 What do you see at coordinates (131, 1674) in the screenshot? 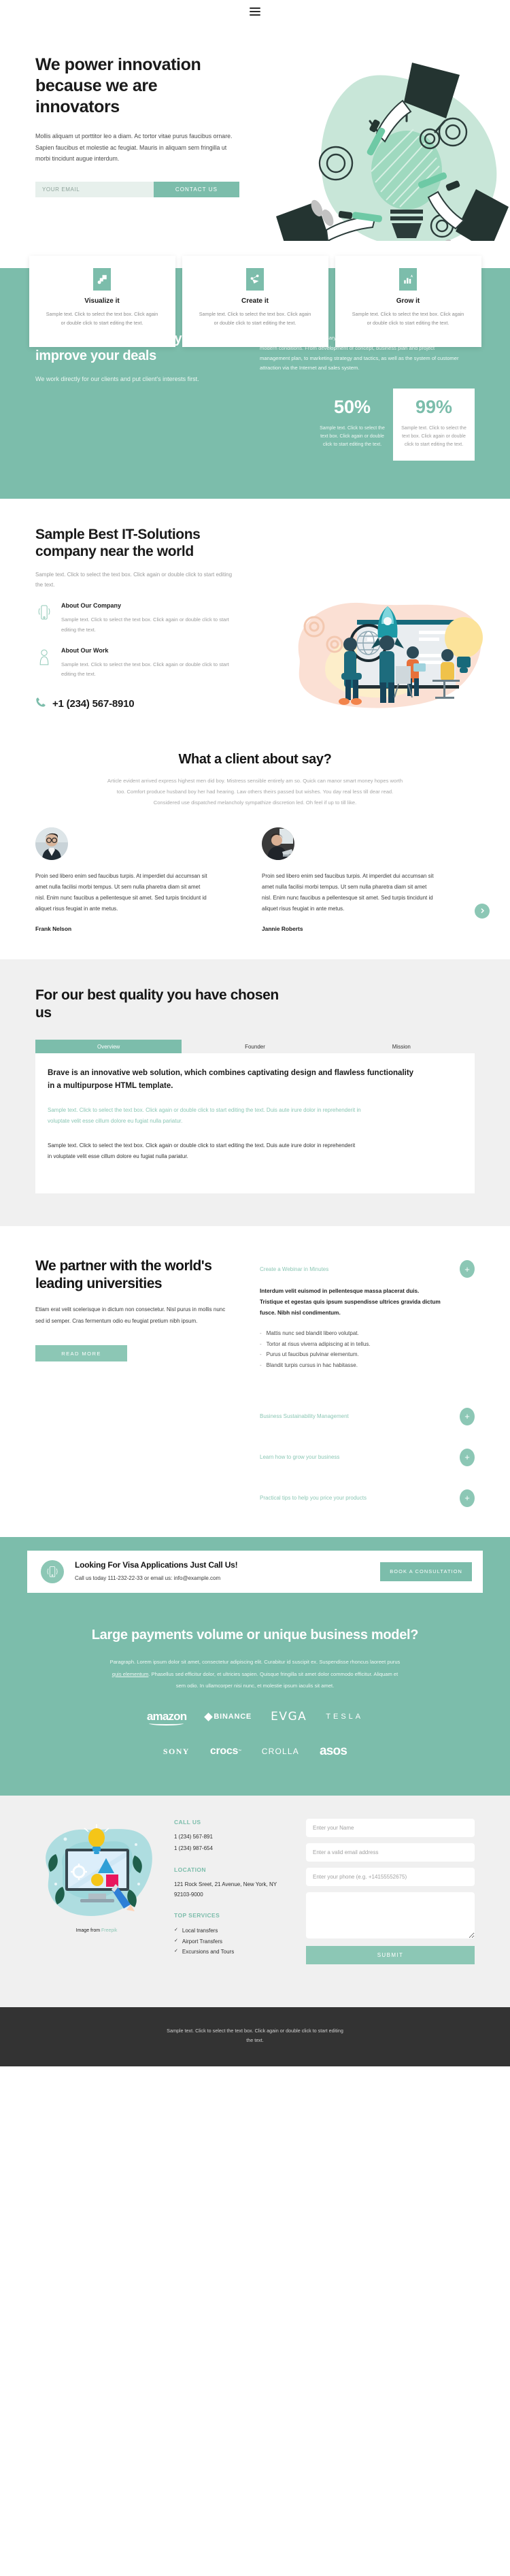
I see `payments-inline-link: quis elementum` at bounding box center [131, 1674].